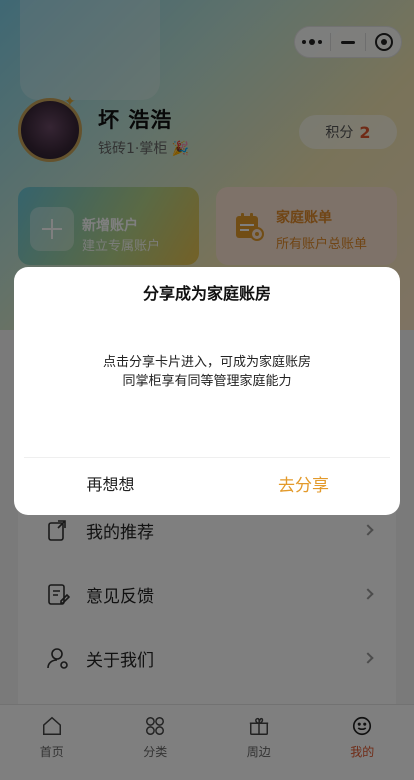 This screenshot has width=414, height=780. What do you see at coordinates (207, 381) in the screenshot?
I see `dialog-message-line2: 同掌柜享有同等管理家庭能力` at bounding box center [207, 381].